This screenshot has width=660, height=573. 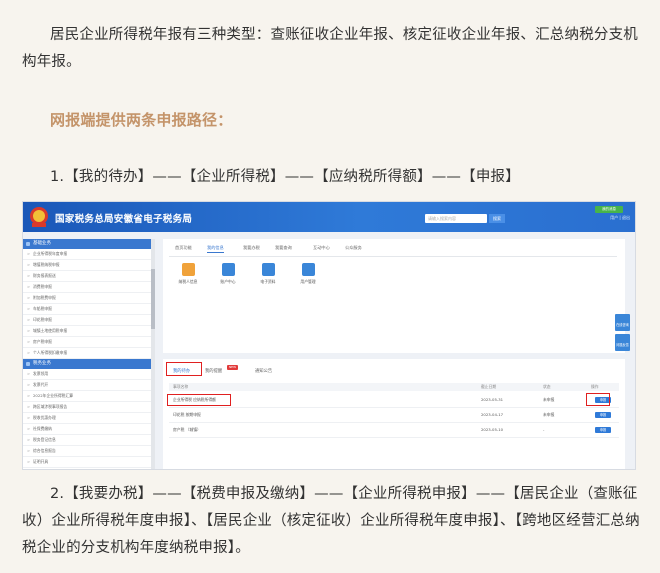 What do you see at coordinates (393, 256) in the screenshot?
I see `tab-divider` at bounding box center [393, 256].